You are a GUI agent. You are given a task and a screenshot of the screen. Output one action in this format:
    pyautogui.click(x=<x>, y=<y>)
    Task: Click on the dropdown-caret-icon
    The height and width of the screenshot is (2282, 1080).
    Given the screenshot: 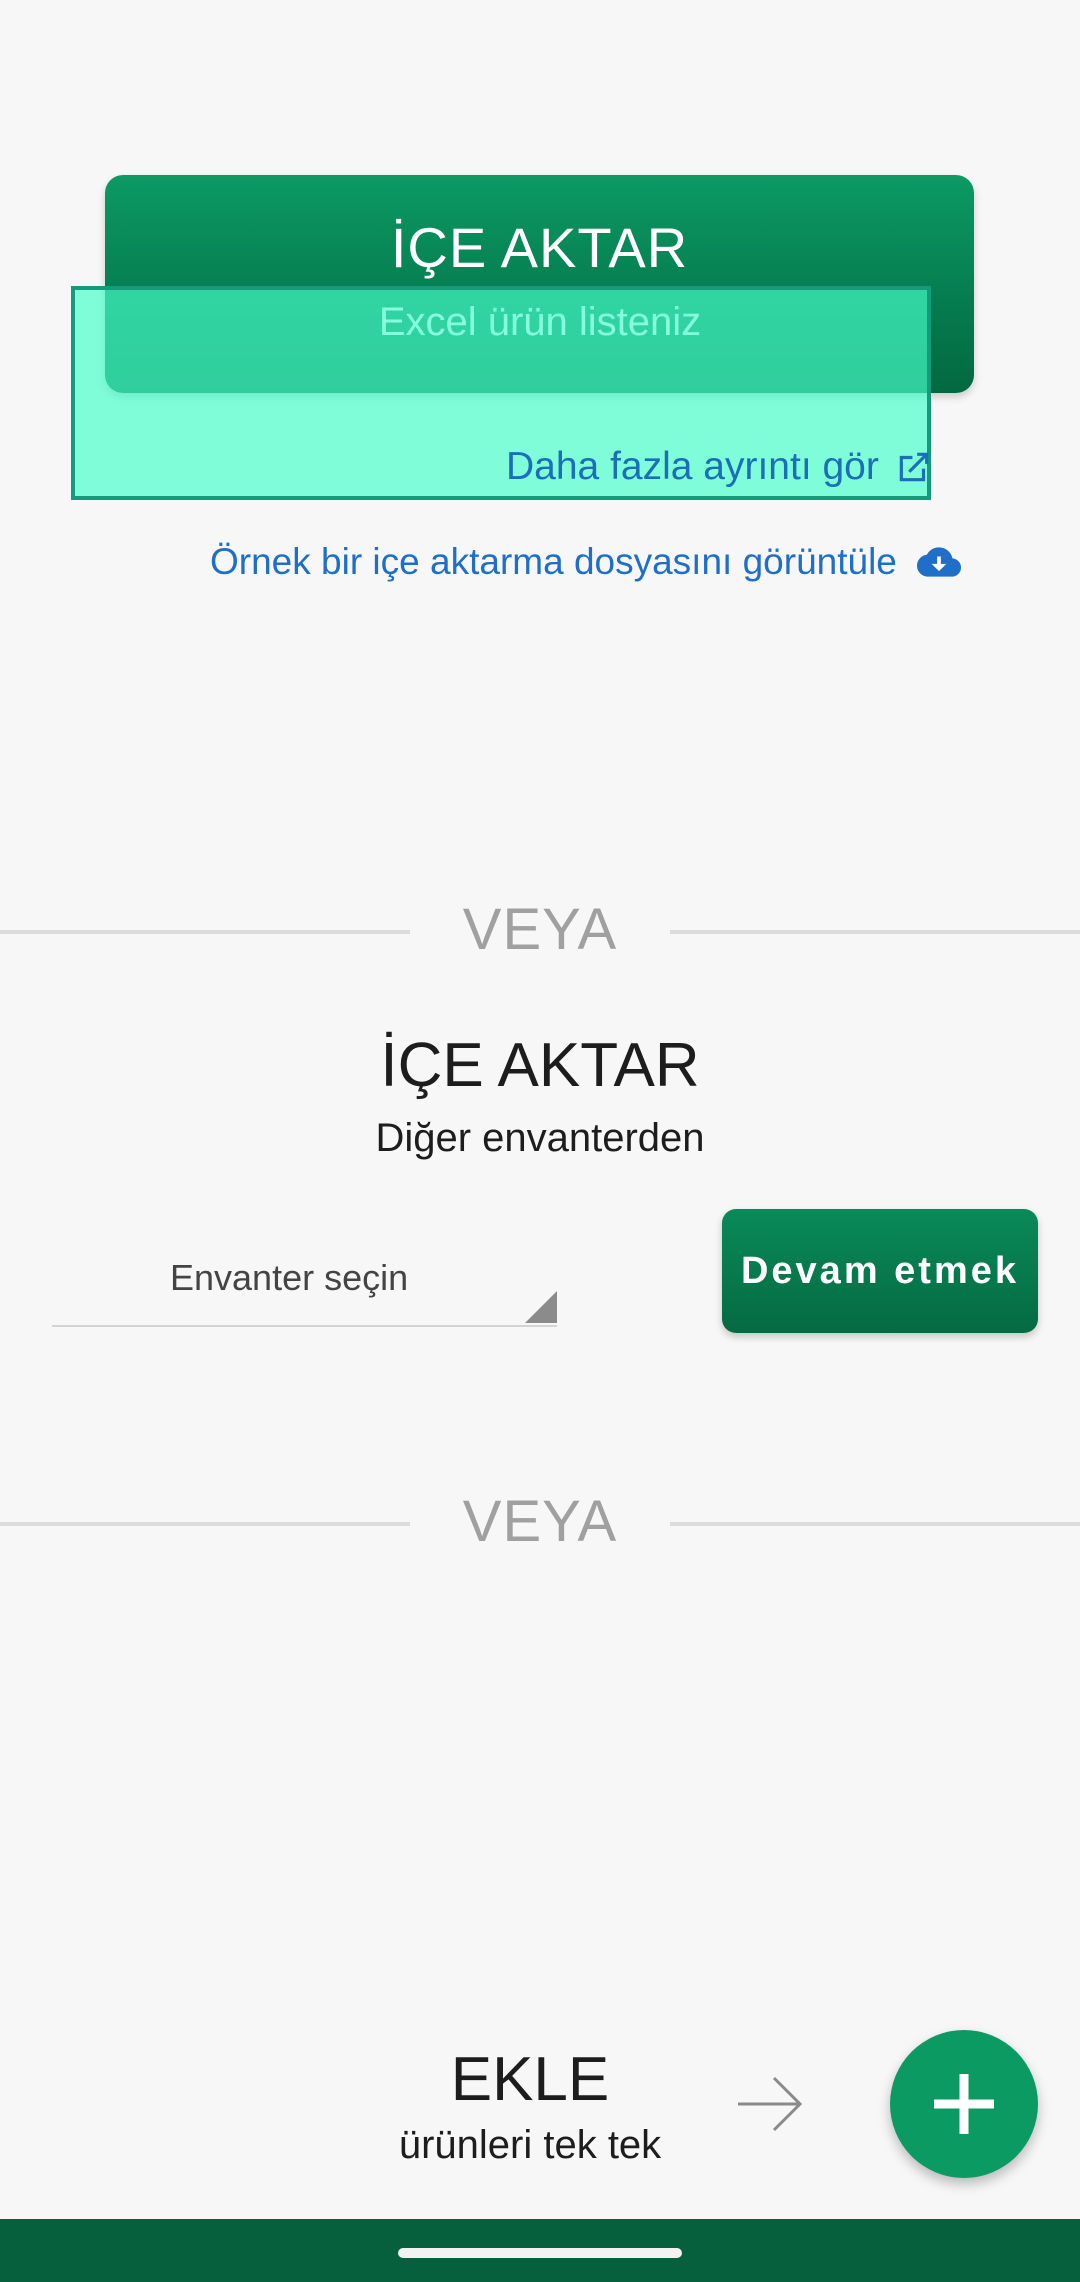 What is the action you would take?
    pyautogui.click(x=541, y=1307)
    